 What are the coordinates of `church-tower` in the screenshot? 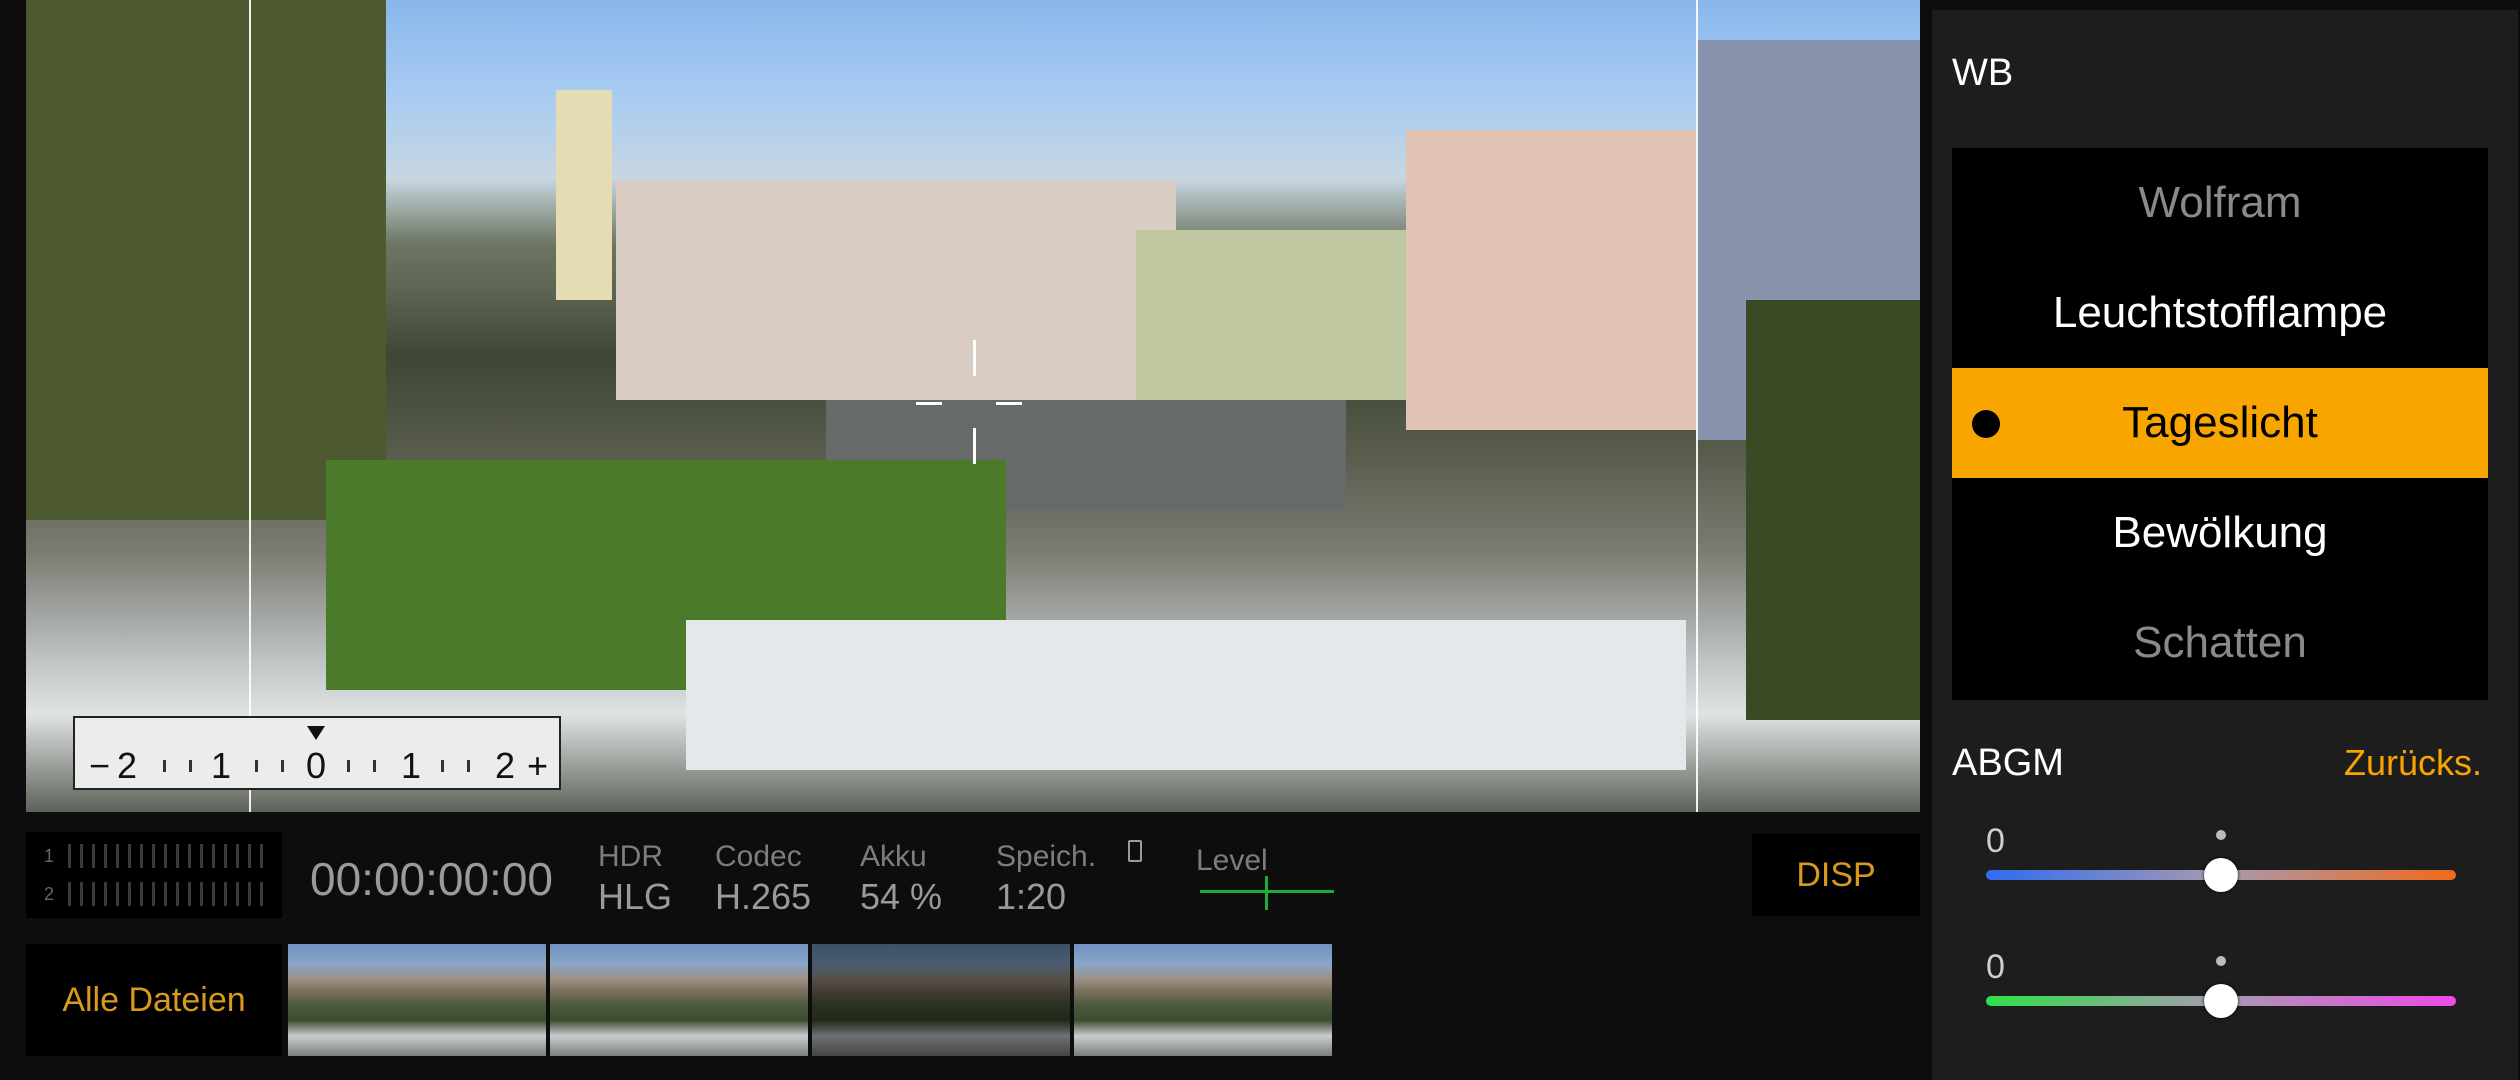 It's located at (584, 195).